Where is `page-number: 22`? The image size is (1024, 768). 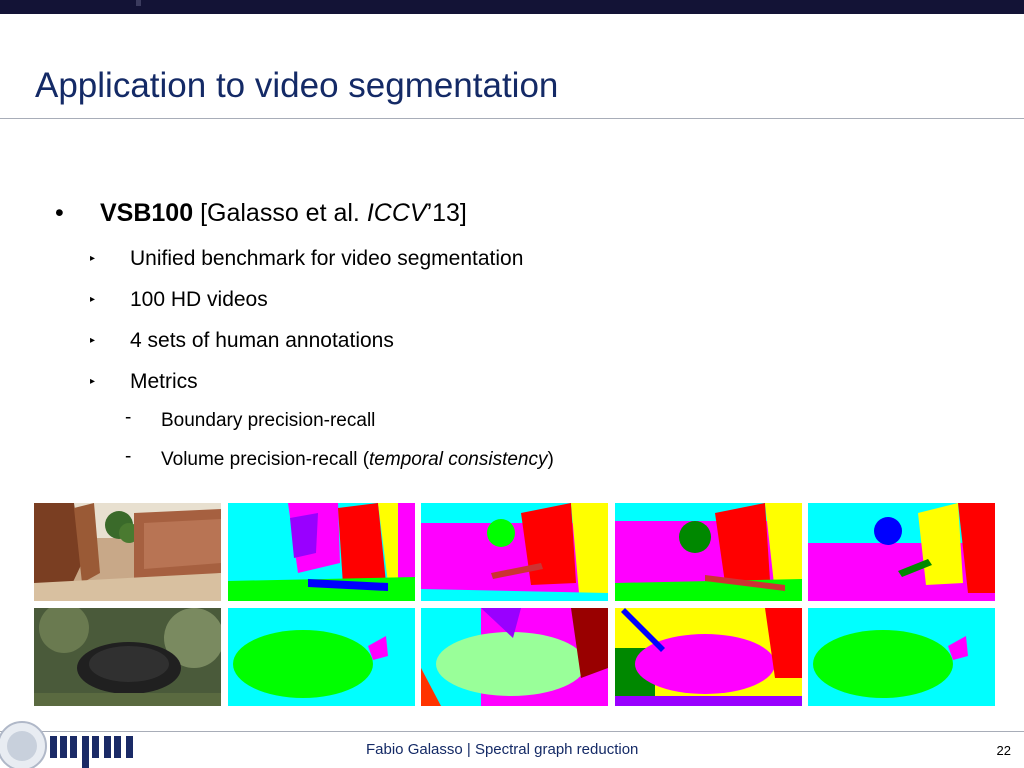 page-number: 22 is located at coordinates (1003, 750).